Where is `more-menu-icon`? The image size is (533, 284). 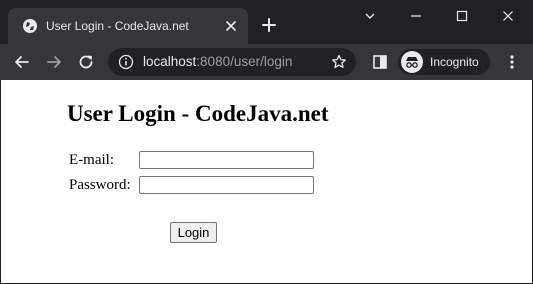 more-menu-icon is located at coordinates (512, 62).